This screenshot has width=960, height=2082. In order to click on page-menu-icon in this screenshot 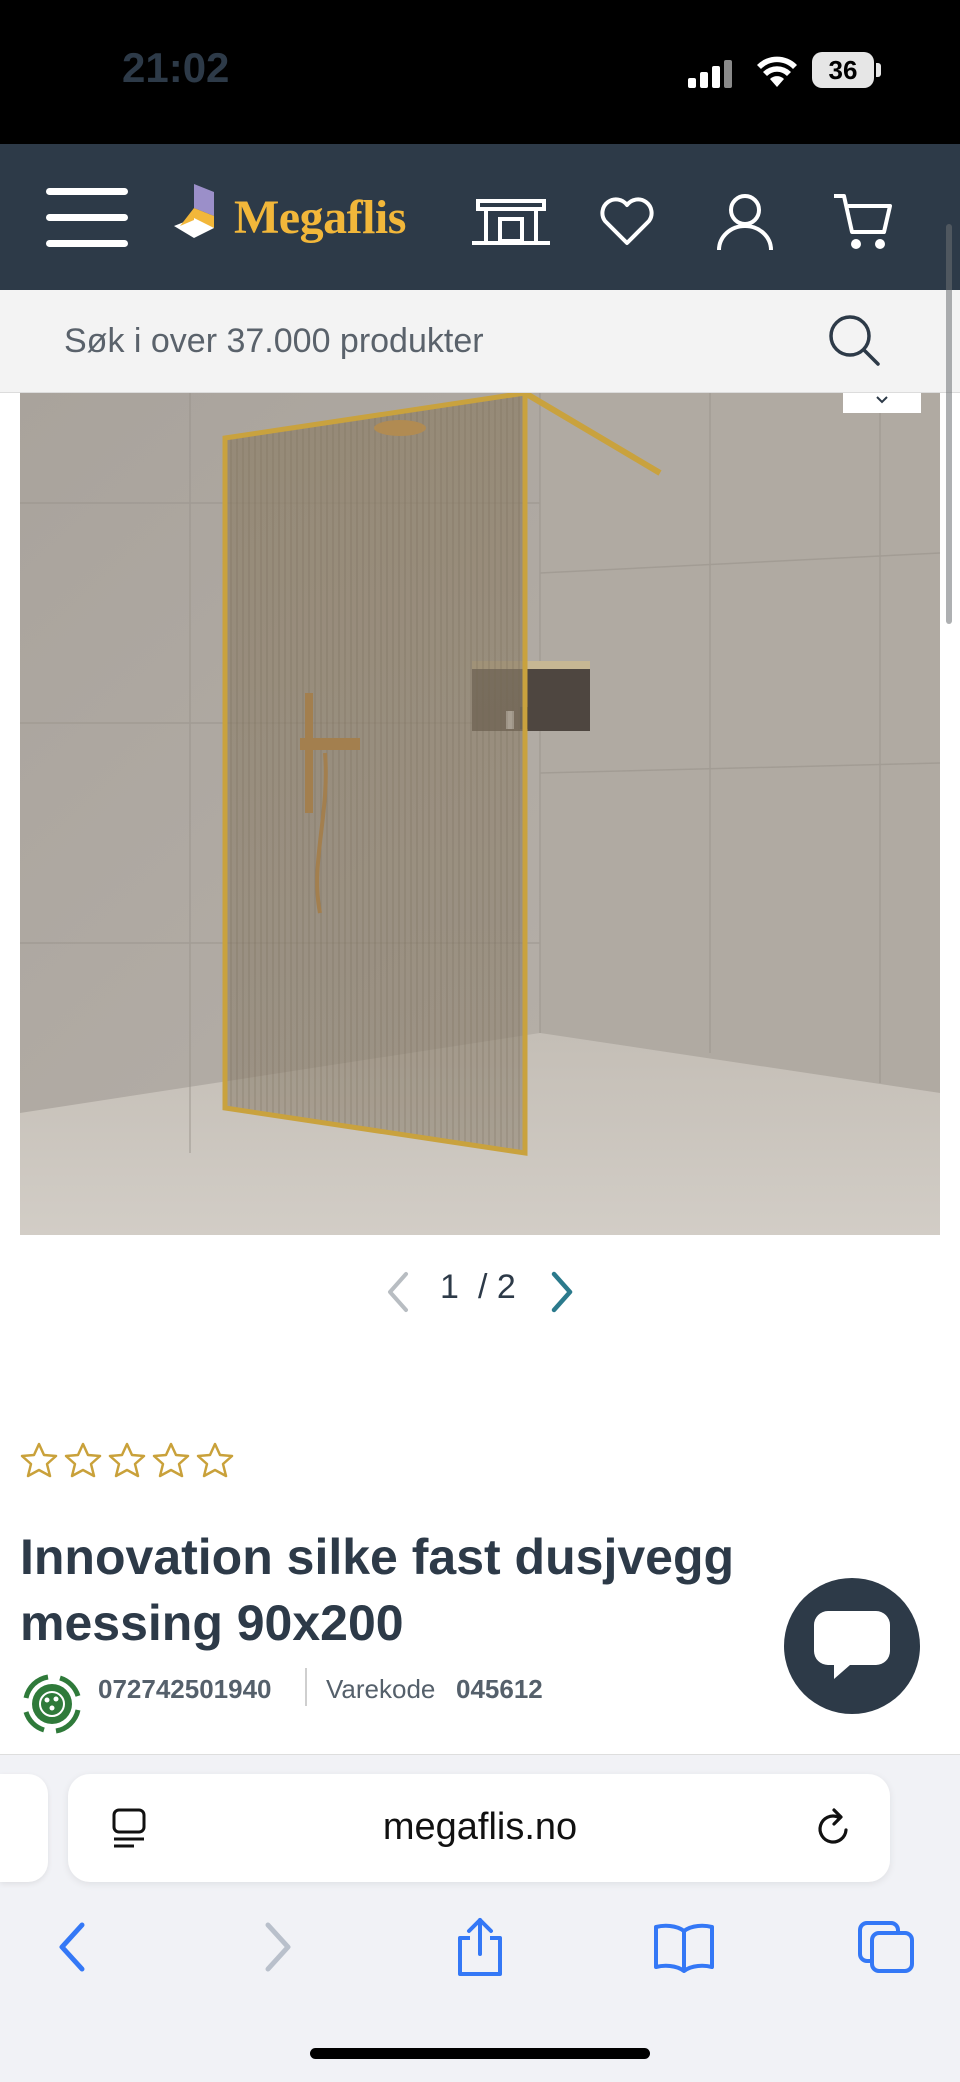, I will do `click(130, 1828)`.